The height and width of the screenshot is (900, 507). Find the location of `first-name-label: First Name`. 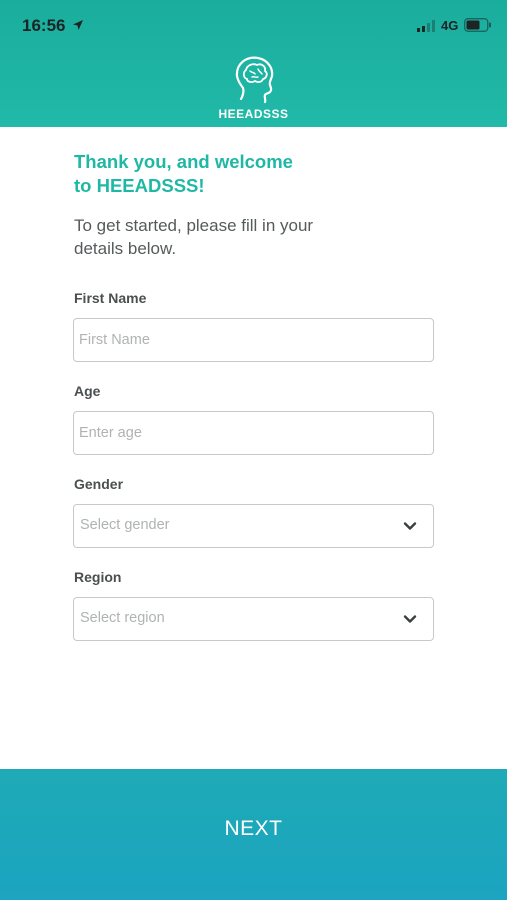

first-name-label: First Name is located at coordinates (110, 298).